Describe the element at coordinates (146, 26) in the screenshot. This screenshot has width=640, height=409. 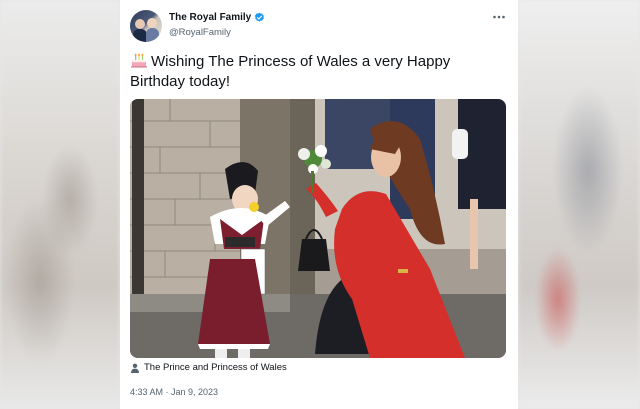
I see `avatar` at that location.